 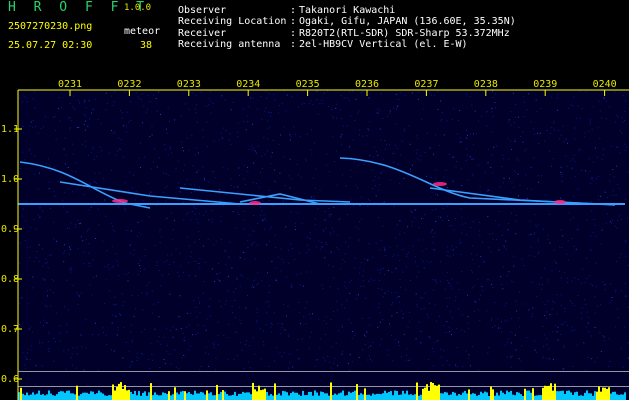 What do you see at coordinates (293, 33) in the screenshot?
I see `receiver-colon: :` at bounding box center [293, 33].